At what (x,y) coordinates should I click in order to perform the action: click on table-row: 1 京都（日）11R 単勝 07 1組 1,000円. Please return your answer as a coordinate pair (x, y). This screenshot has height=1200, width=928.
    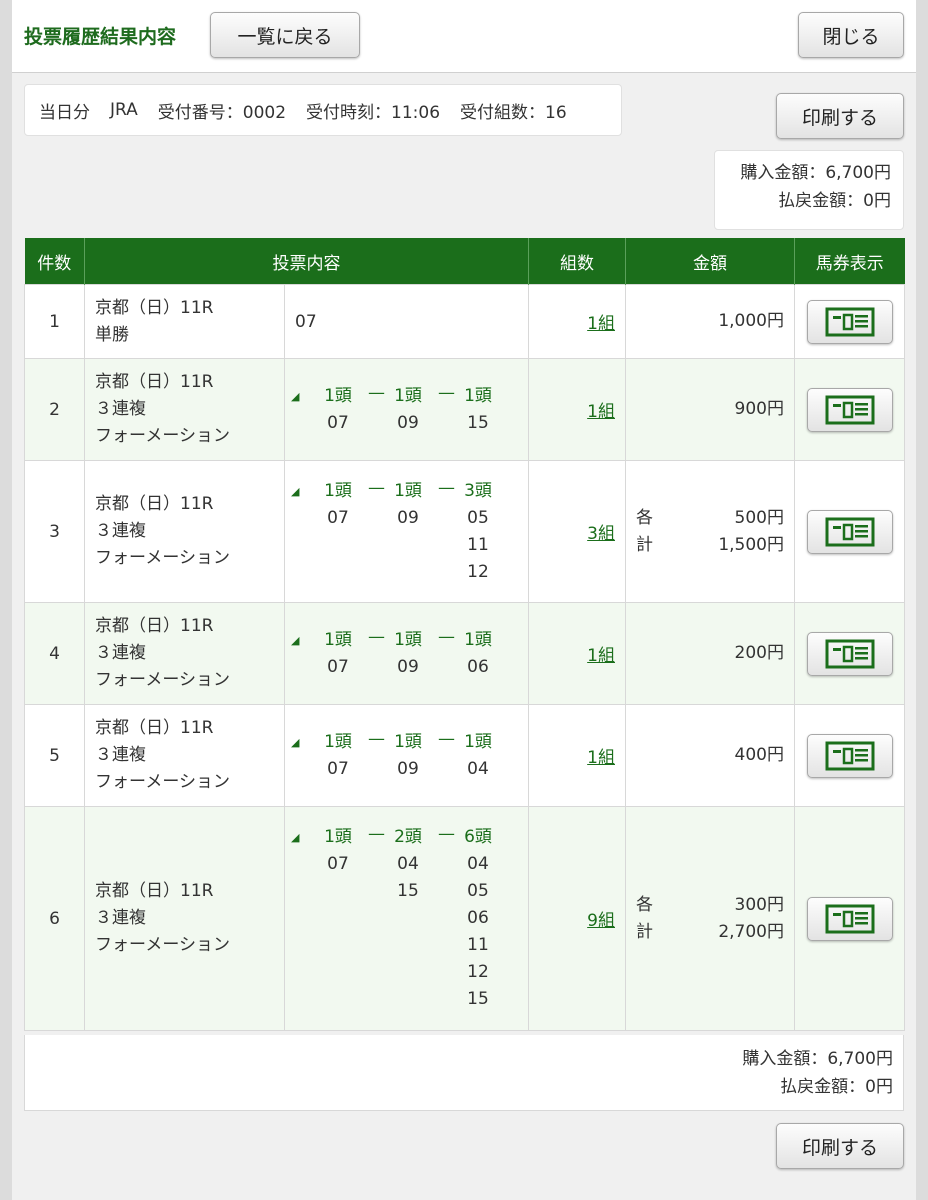
    Looking at the image, I should click on (464, 321).